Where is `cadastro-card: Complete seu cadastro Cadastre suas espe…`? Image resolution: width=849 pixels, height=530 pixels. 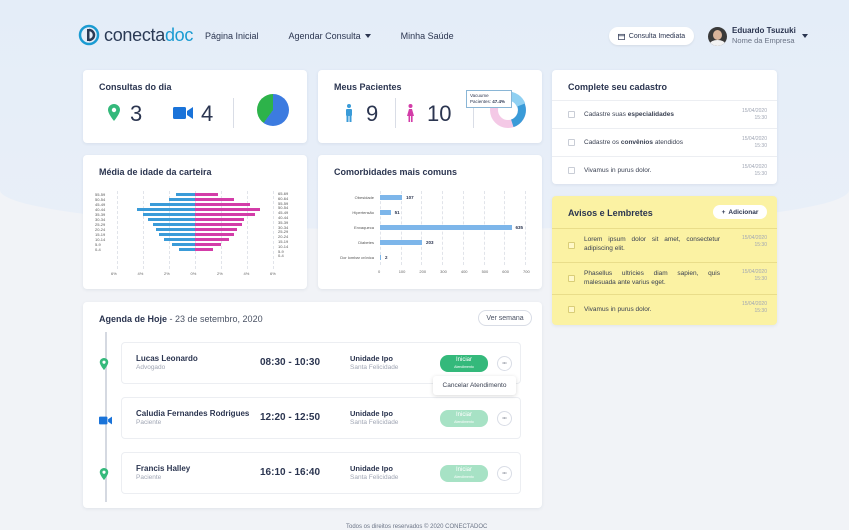 cadastro-card: Complete seu cadastro Cadastre suas espe… is located at coordinates (664, 127).